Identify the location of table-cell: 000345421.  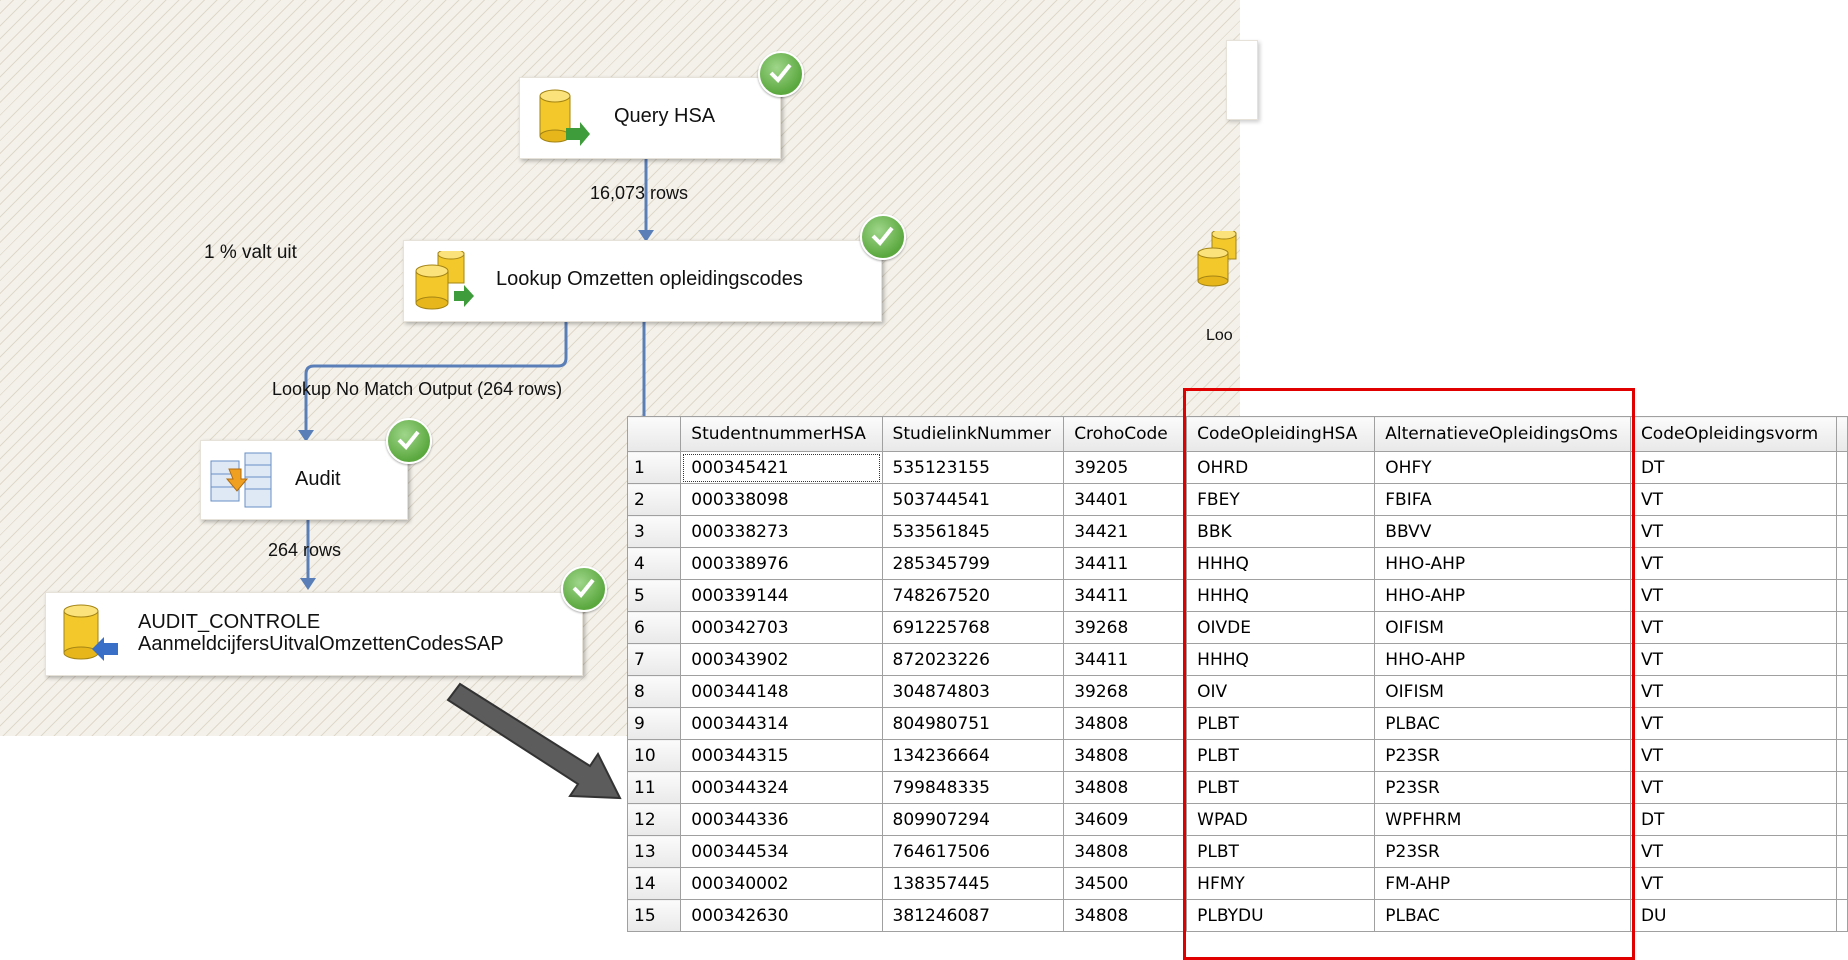
(781, 467).